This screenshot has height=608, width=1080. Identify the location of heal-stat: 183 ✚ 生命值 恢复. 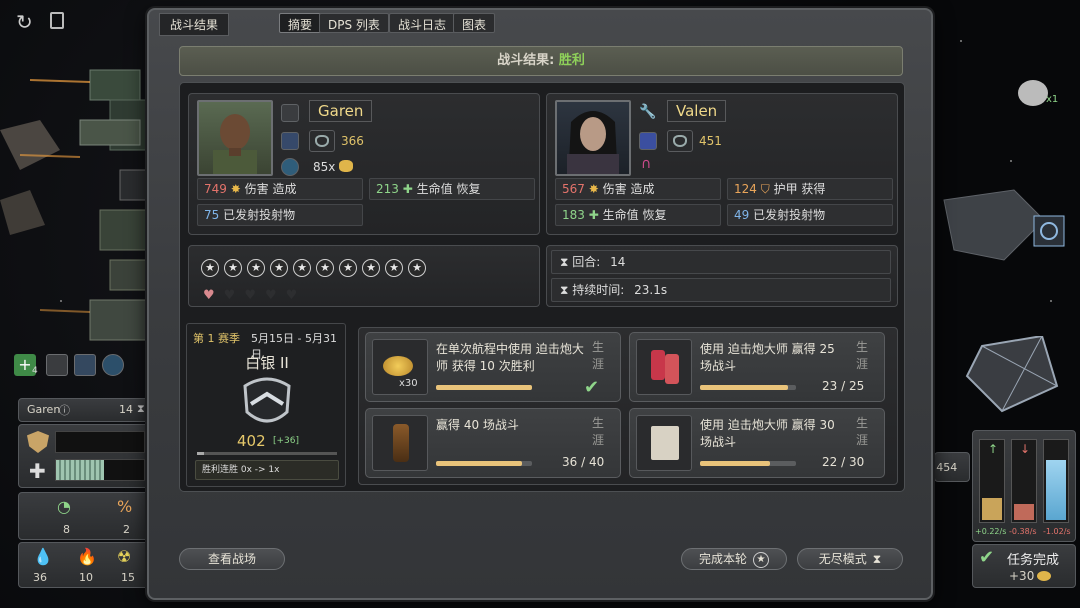
(638, 215).